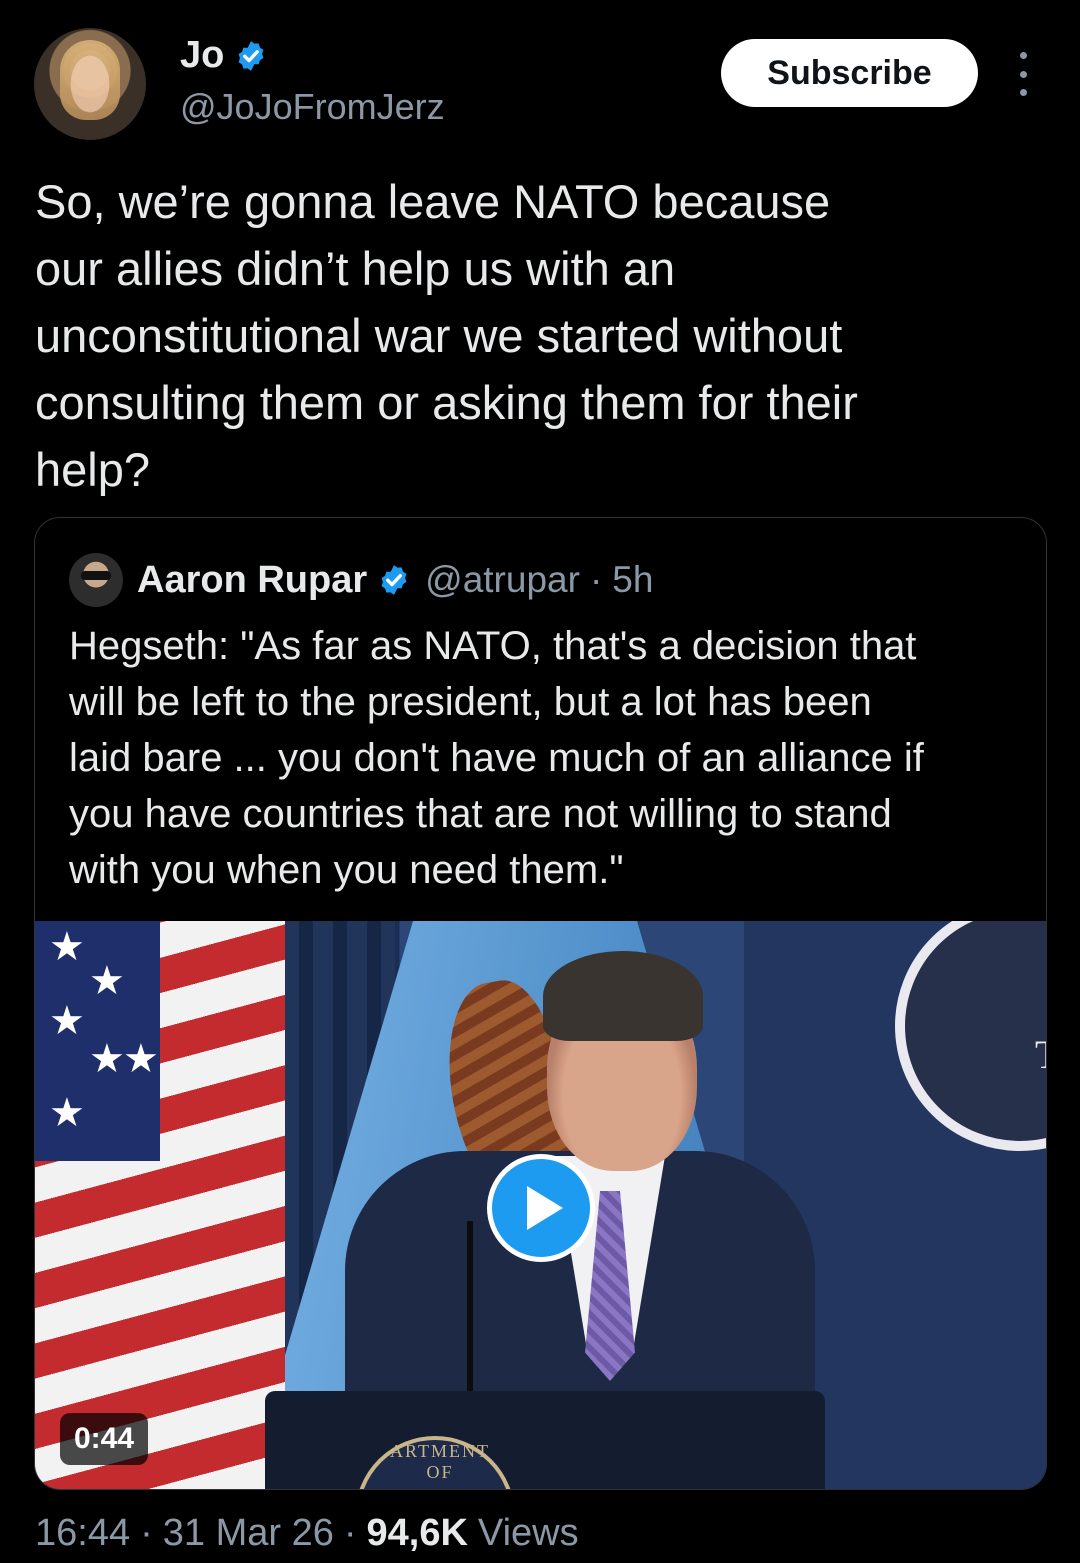  What do you see at coordinates (248, 1533) in the screenshot?
I see `tweet-date: 31 Mar 26` at bounding box center [248, 1533].